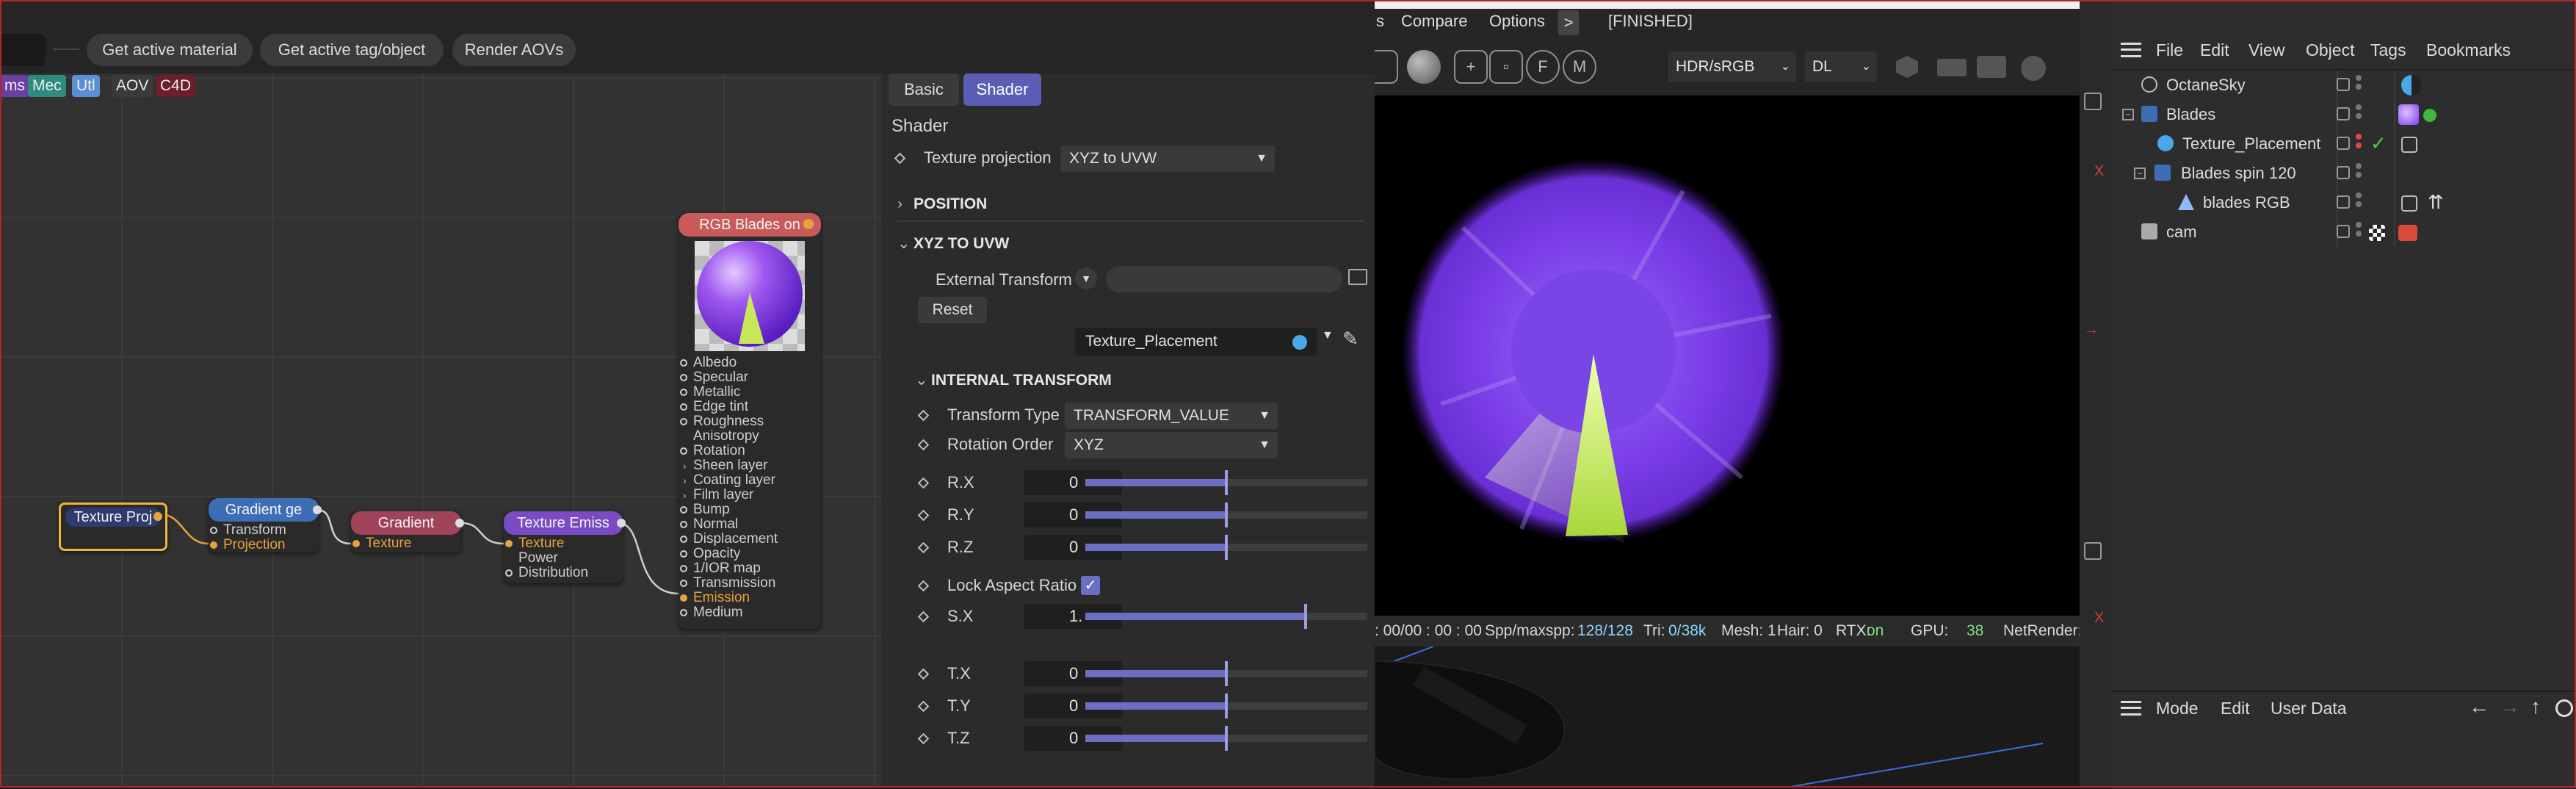 The height and width of the screenshot is (789, 2576). Describe the element at coordinates (1196, 342) in the screenshot. I see `texture-placement-link: Texture_Placement` at that location.